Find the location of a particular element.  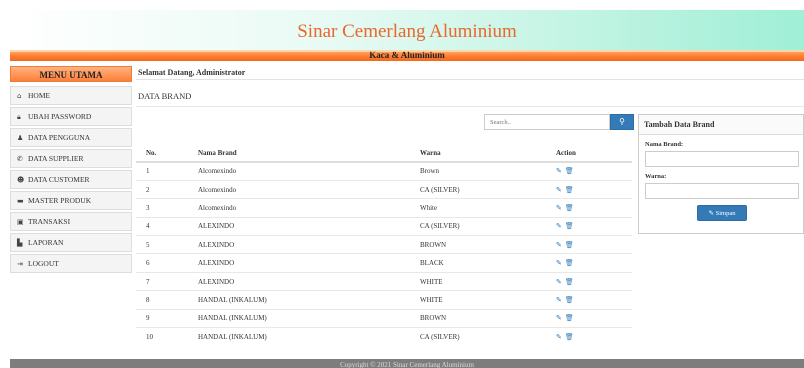

cell-no: 4 is located at coordinates (162, 226).